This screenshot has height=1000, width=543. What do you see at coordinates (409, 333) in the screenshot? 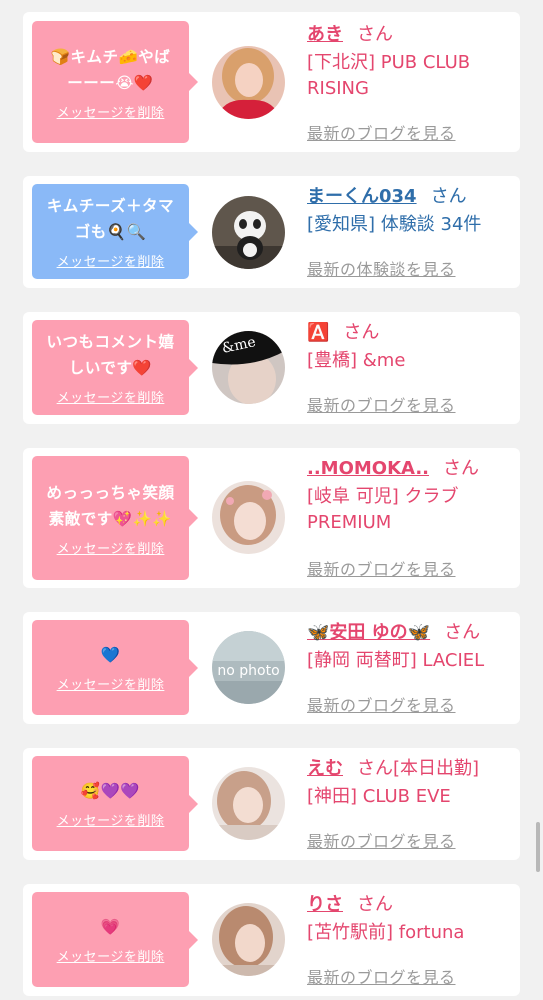
I see `name-line: 🅰️ さん` at bounding box center [409, 333].